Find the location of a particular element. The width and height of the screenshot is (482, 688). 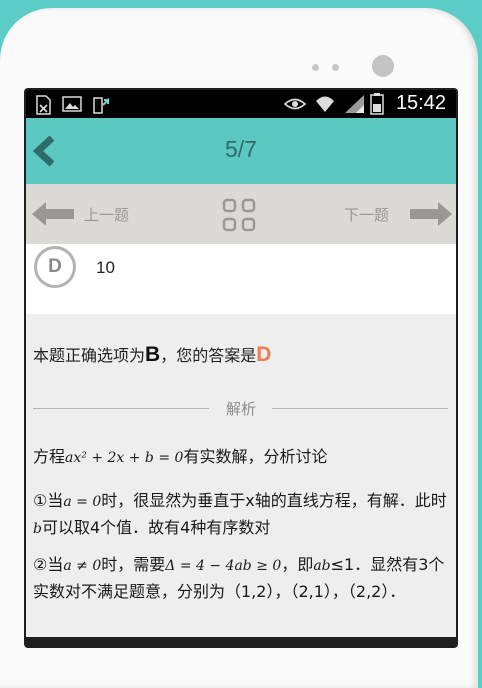

upload-icon is located at coordinates (101, 105).